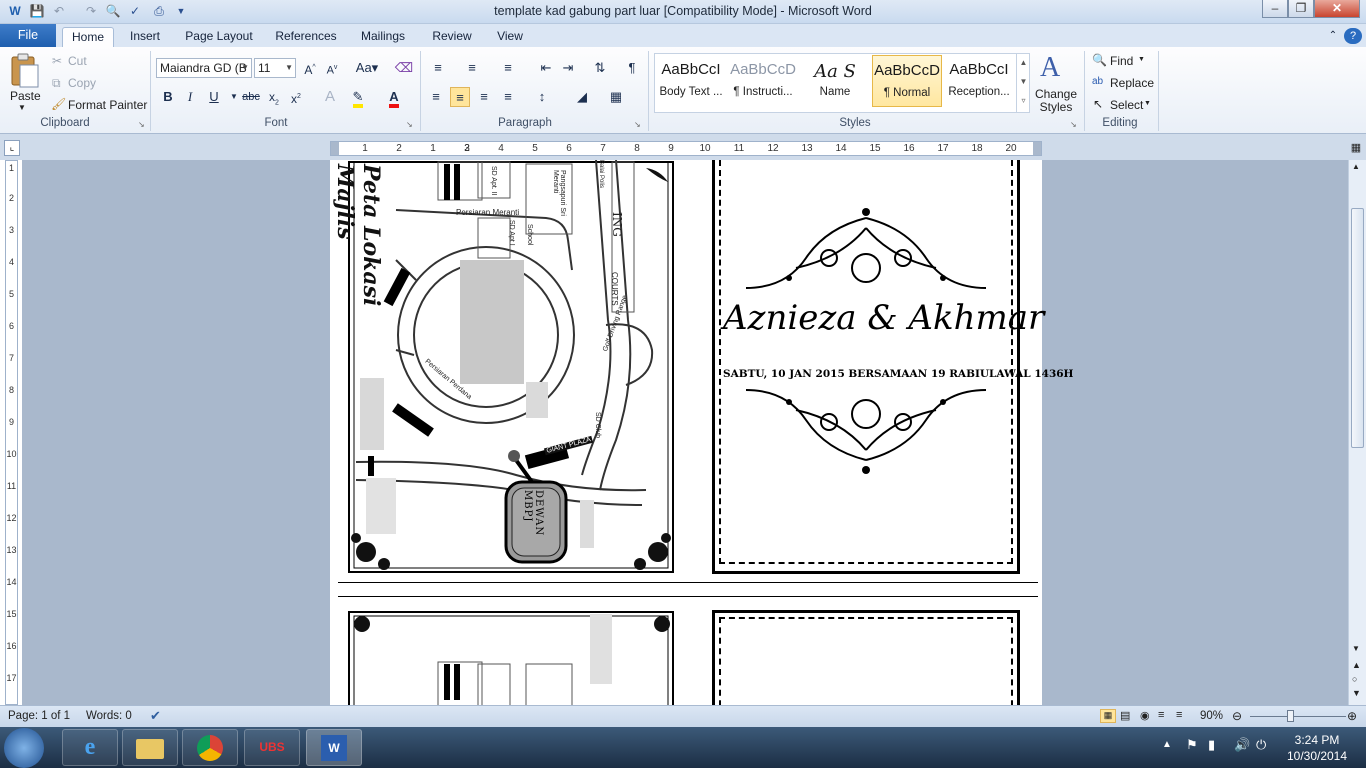  Describe the element at coordinates (272, 747) in the screenshot. I see `ubs-app-icon: UBS` at that location.